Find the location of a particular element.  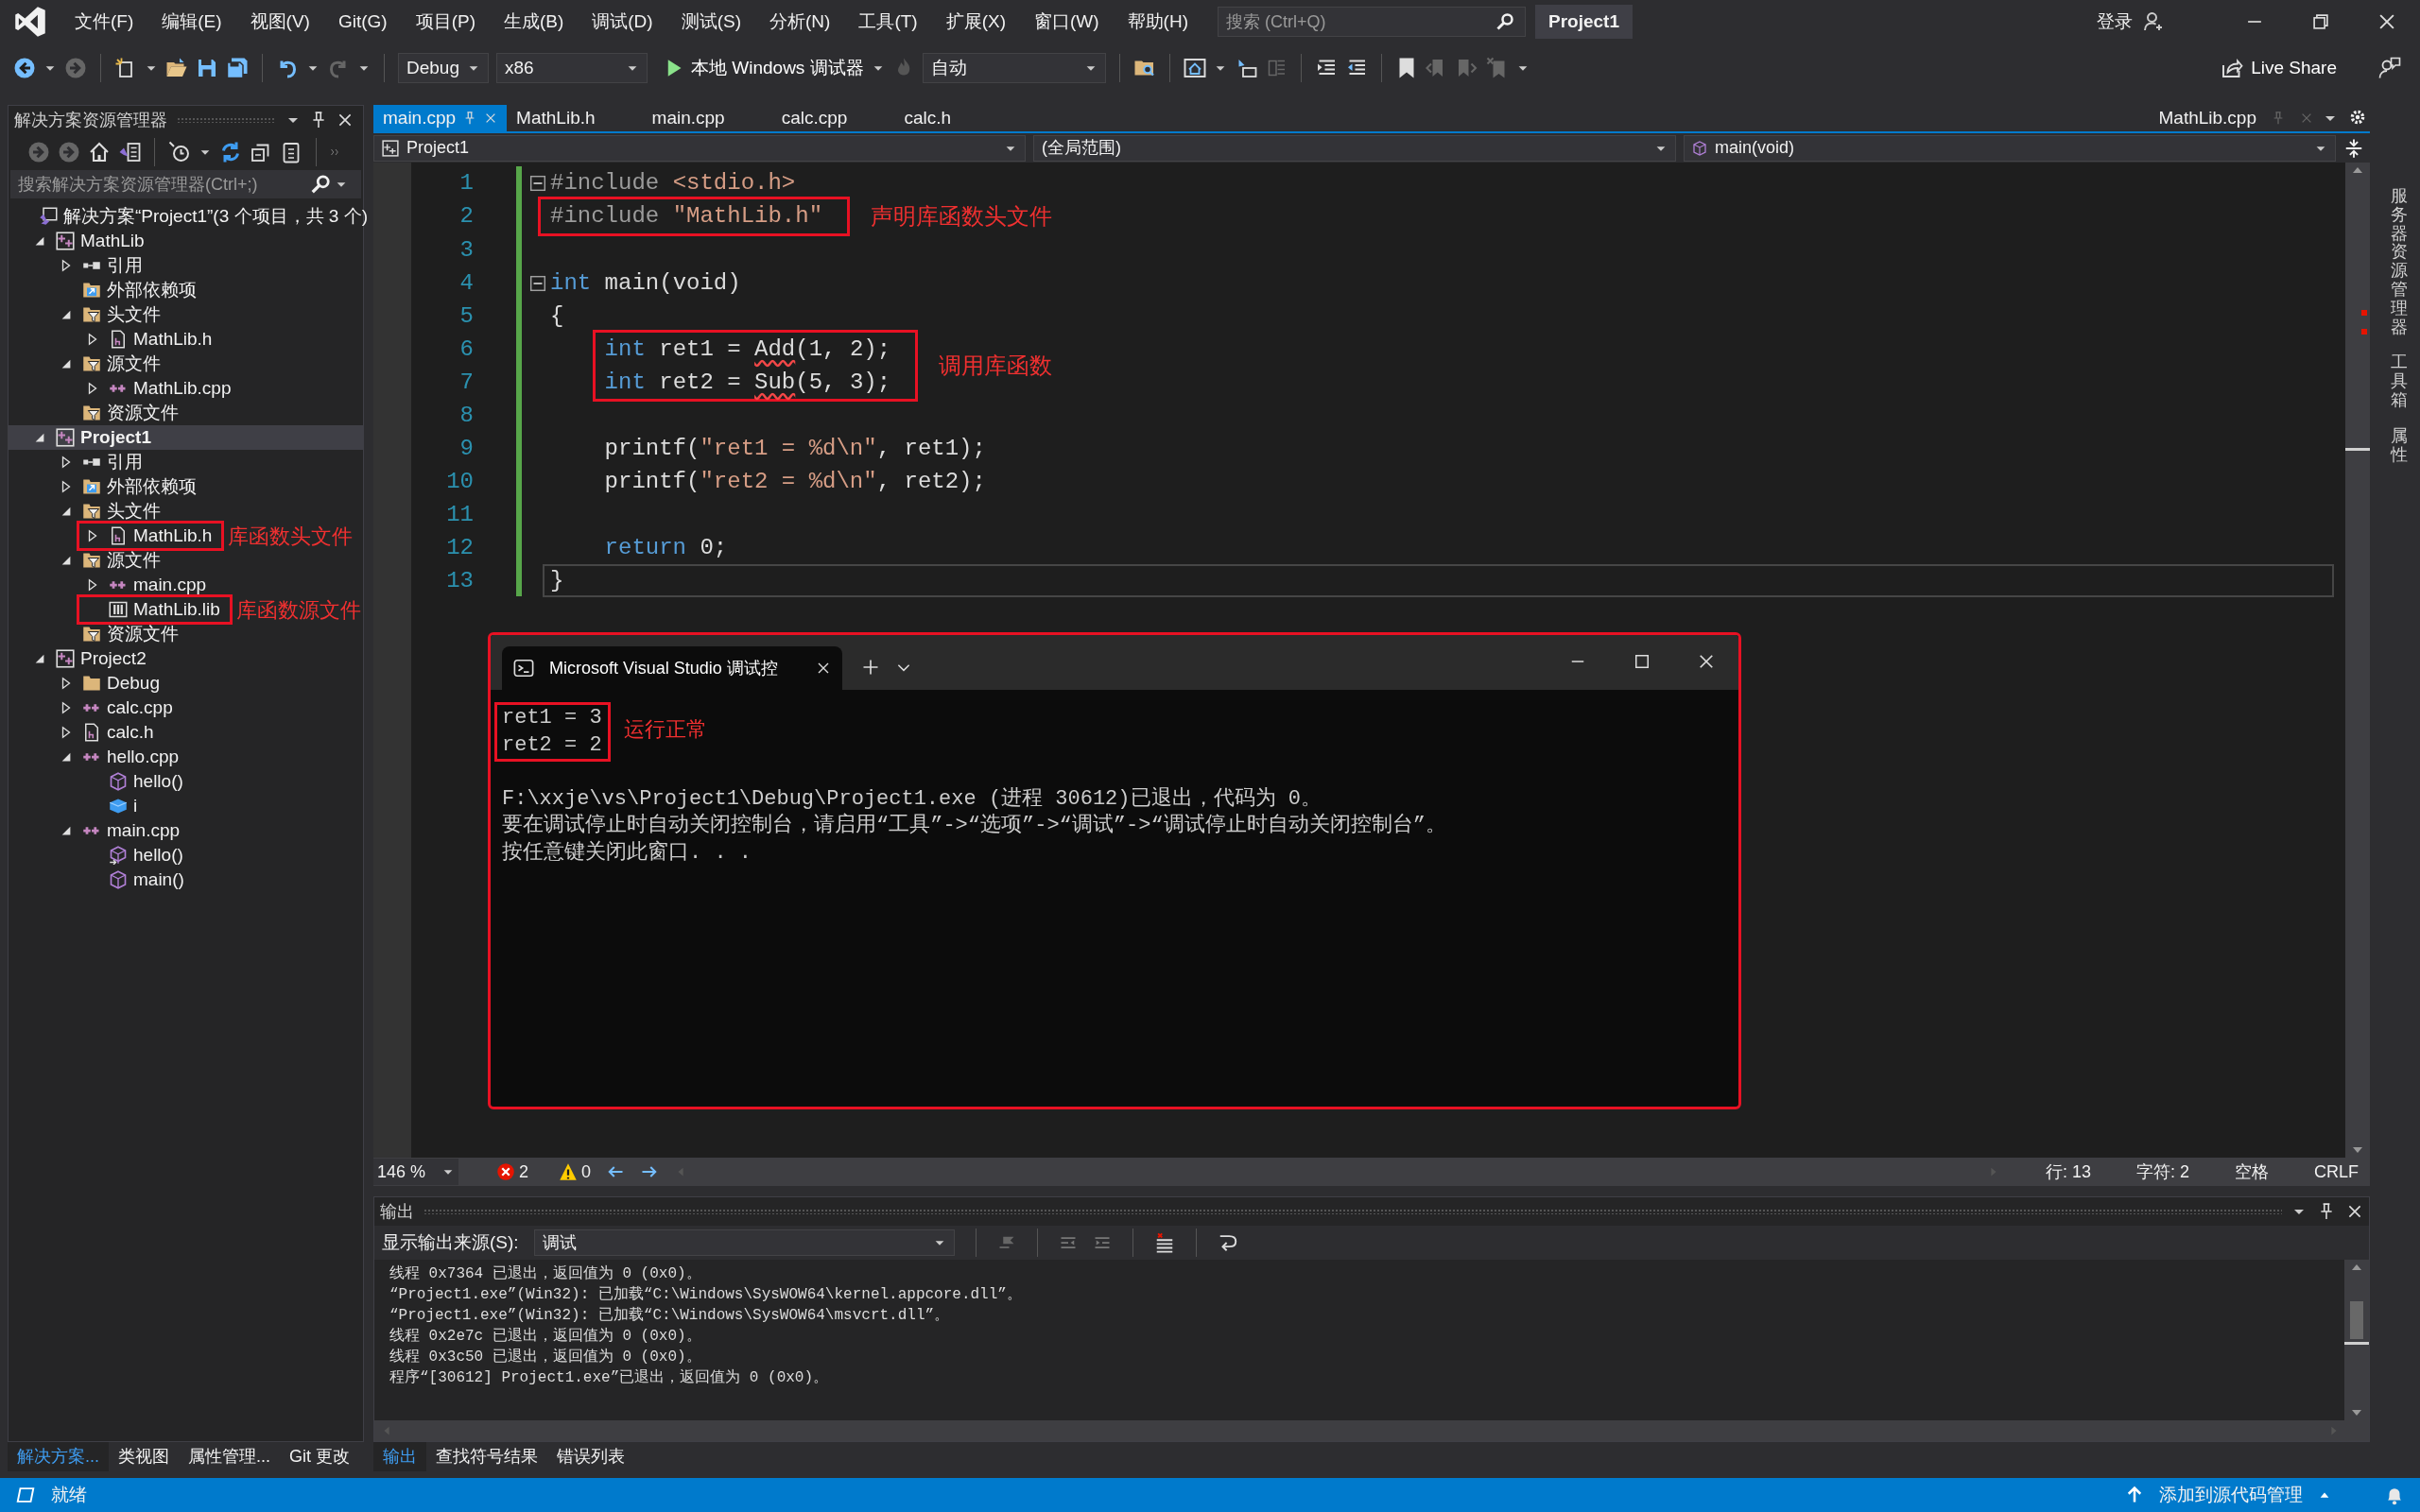

menu-item: 工具(T) is located at coordinates (888, 22).